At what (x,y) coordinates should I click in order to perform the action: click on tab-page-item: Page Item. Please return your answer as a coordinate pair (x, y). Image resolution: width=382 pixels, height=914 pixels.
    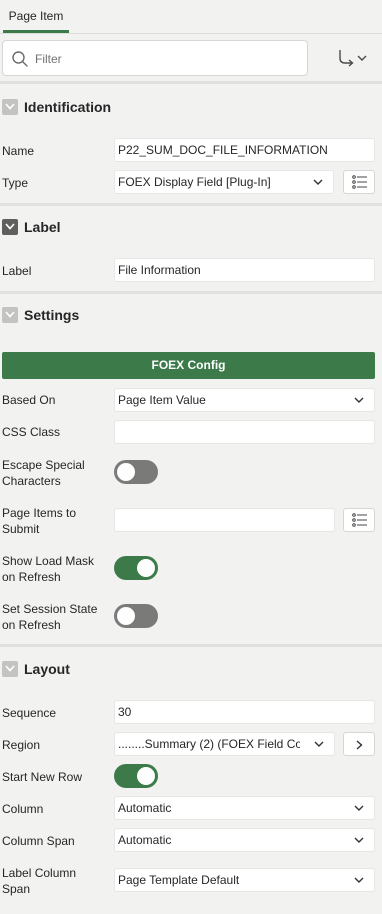
    Looking at the image, I should click on (36, 17).